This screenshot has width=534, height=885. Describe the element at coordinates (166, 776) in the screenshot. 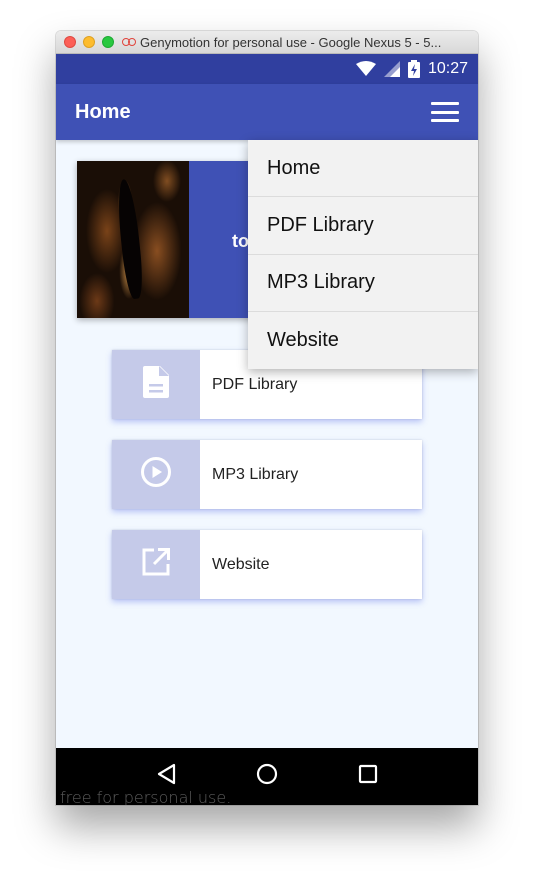

I see `back-icon` at that location.